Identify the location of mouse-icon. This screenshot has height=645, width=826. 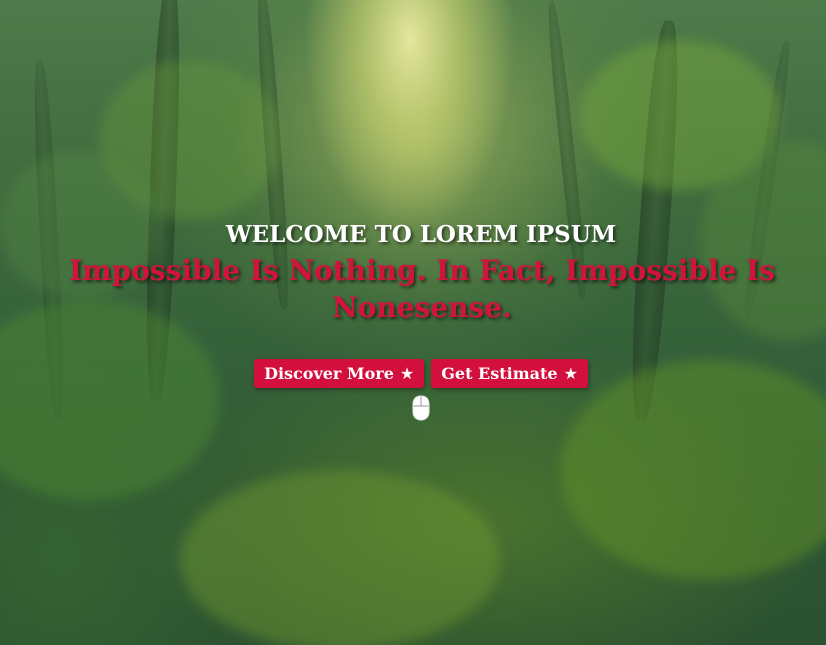
(421, 408).